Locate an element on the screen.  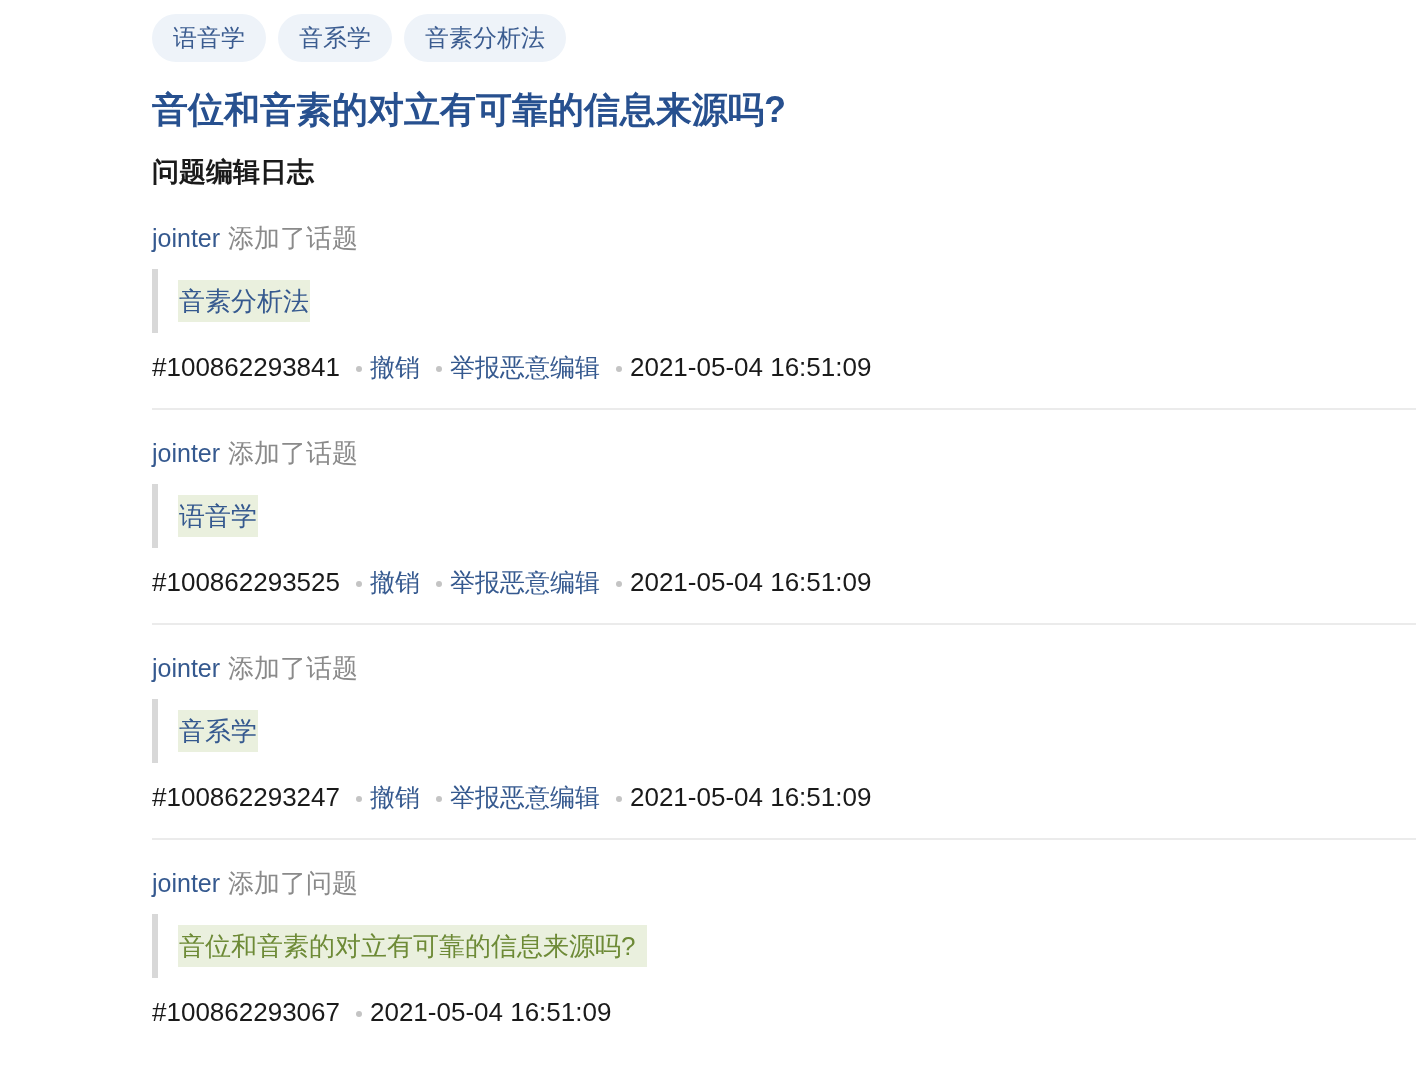
topic-name: 音素分析法 is located at coordinates (244, 301).